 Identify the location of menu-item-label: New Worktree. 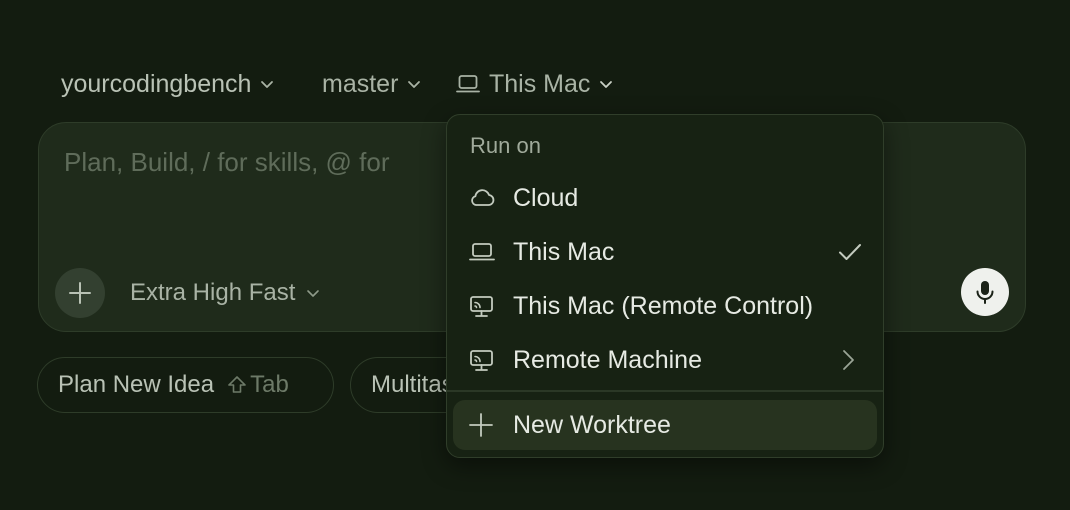
(592, 424).